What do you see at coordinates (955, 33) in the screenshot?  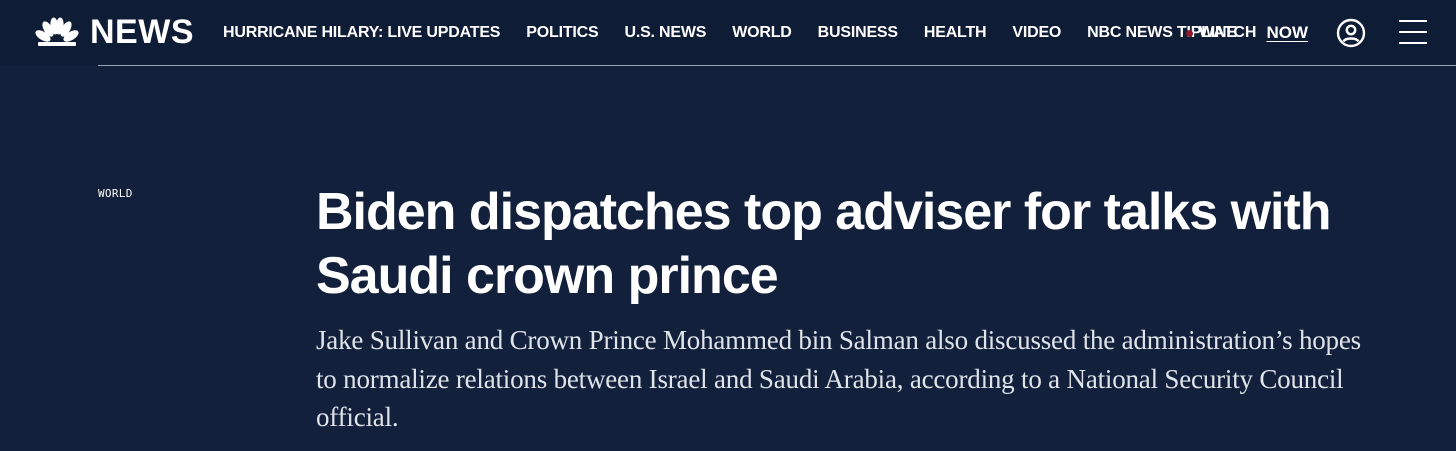 I see `nav-item-health: HEALTH` at bounding box center [955, 33].